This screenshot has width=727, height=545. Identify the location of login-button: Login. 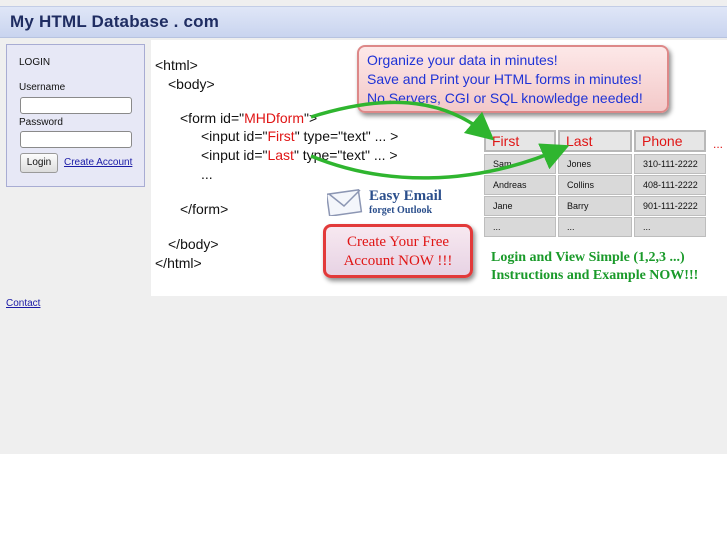
(39, 163).